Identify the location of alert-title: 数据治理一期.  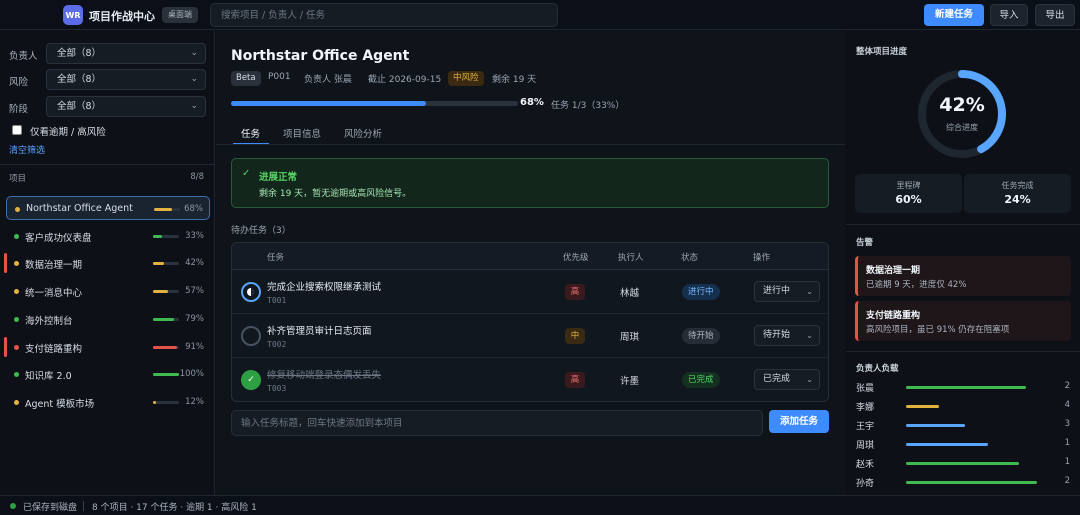
(893, 271).